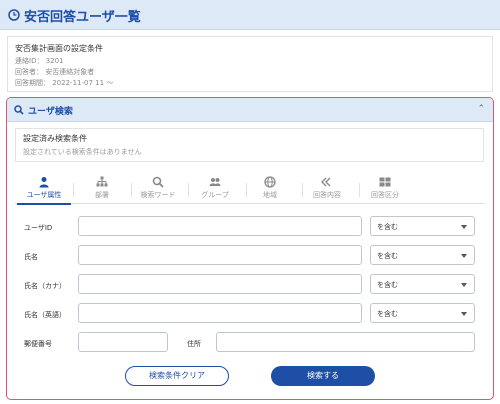 The height and width of the screenshot is (404, 500). What do you see at coordinates (50, 112) in the screenshot?
I see `user-search-title: ユーザ検索` at bounding box center [50, 112].